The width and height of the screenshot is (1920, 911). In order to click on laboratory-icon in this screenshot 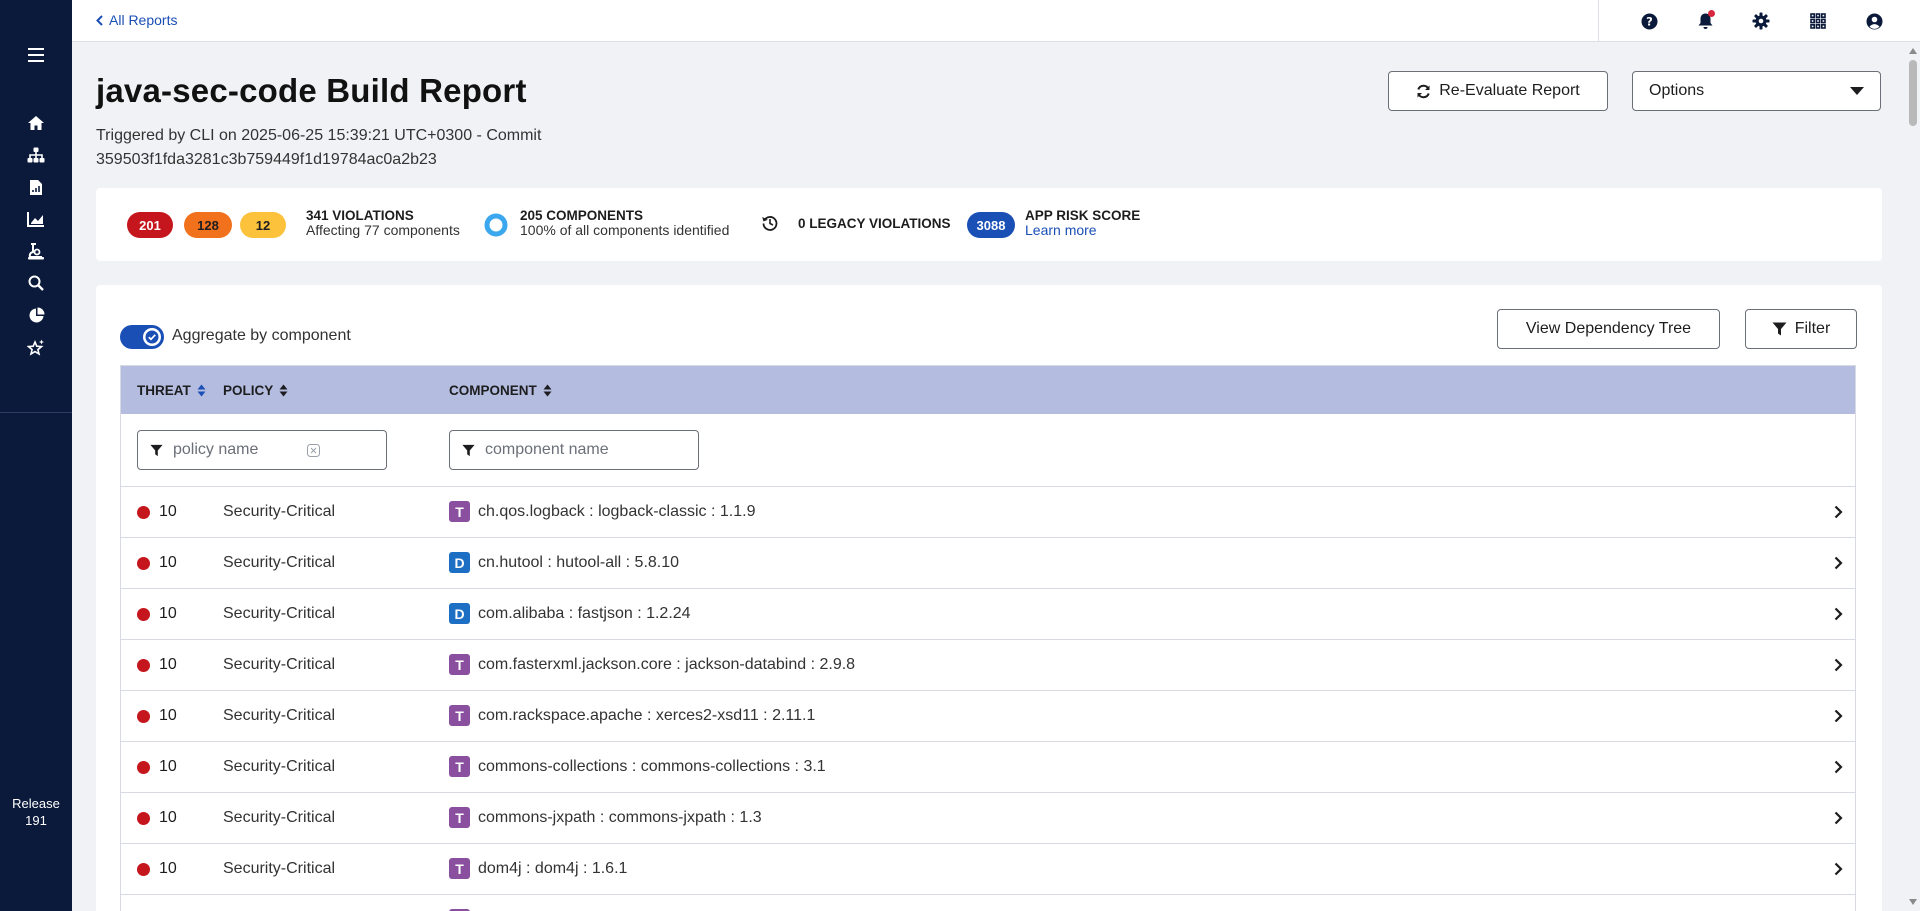, I will do `click(36, 251)`.